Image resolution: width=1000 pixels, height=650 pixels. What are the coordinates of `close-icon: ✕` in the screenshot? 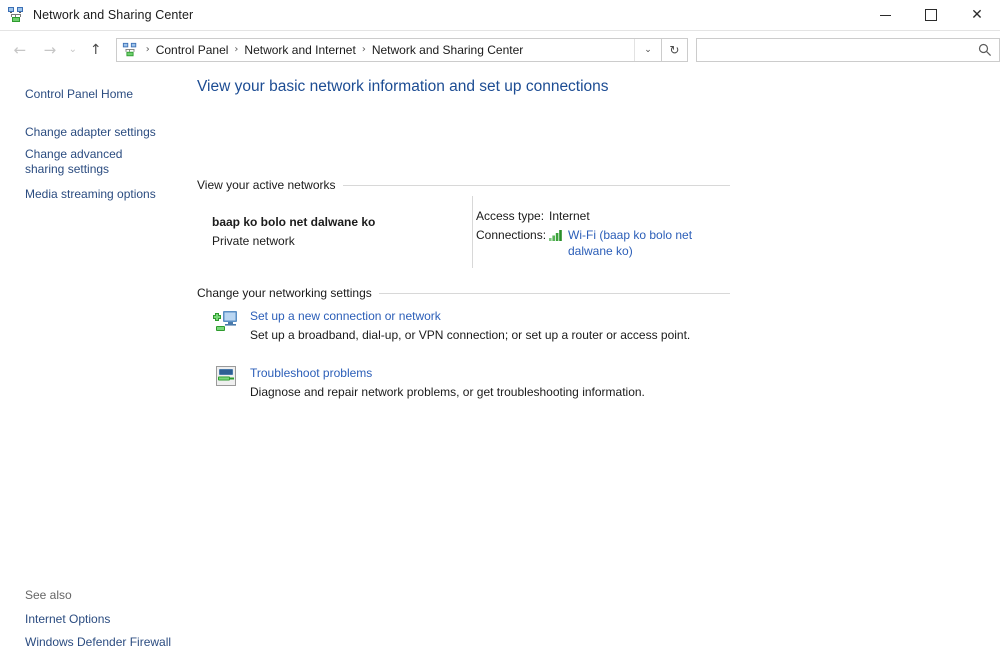 It's located at (977, 15).